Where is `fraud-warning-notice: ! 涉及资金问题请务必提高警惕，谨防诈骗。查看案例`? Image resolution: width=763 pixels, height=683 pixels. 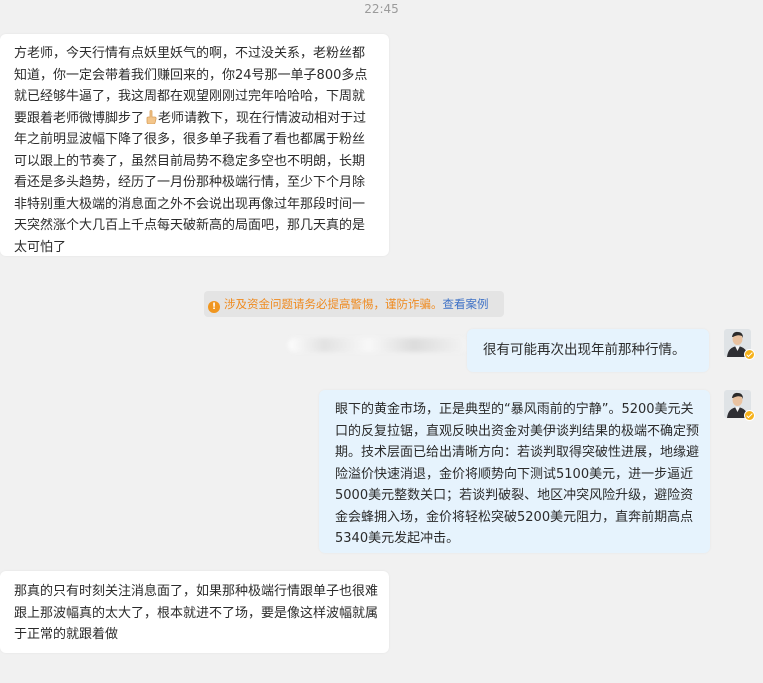
fraud-warning-notice: ! 涉及资金问题请务必提高警惕，谨防诈骗。查看案例 is located at coordinates (354, 304).